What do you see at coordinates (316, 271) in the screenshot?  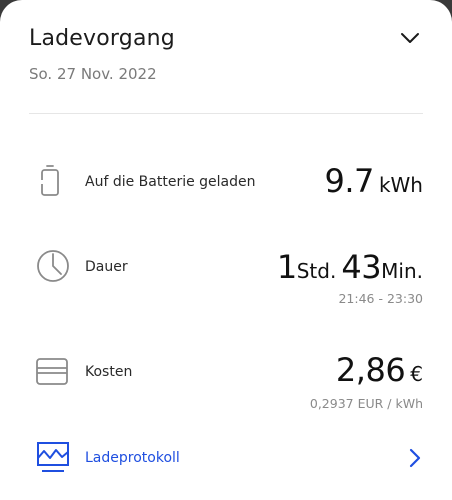 I see `duration-hours-unit: Std.` at bounding box center [316, 271].